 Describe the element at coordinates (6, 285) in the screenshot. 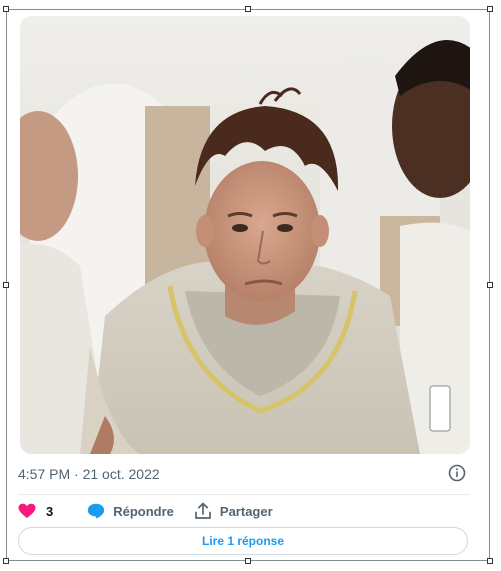

I see `resize-handle-middle-left` at that location.